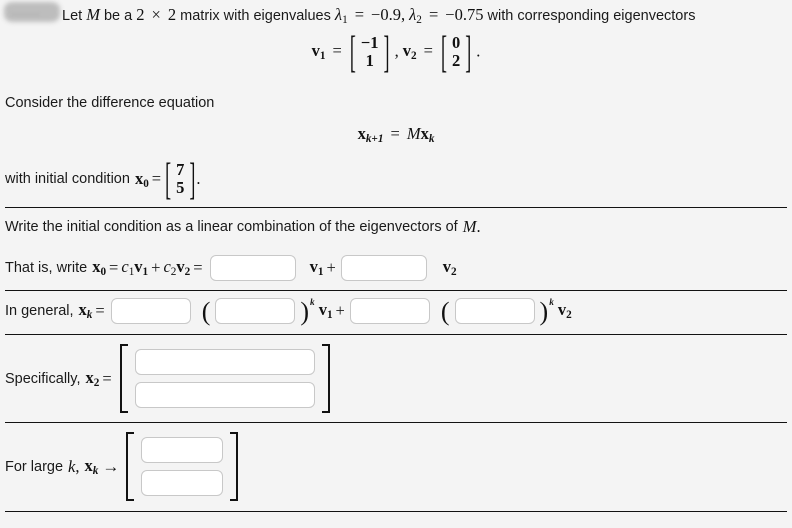 This screenshot has height=528, width=792. What do you see at coordinates (591, 16) in the screenshot?
I see `statement-tail-text: with corresponding eigenvectors` at bounding box center [591, 16].